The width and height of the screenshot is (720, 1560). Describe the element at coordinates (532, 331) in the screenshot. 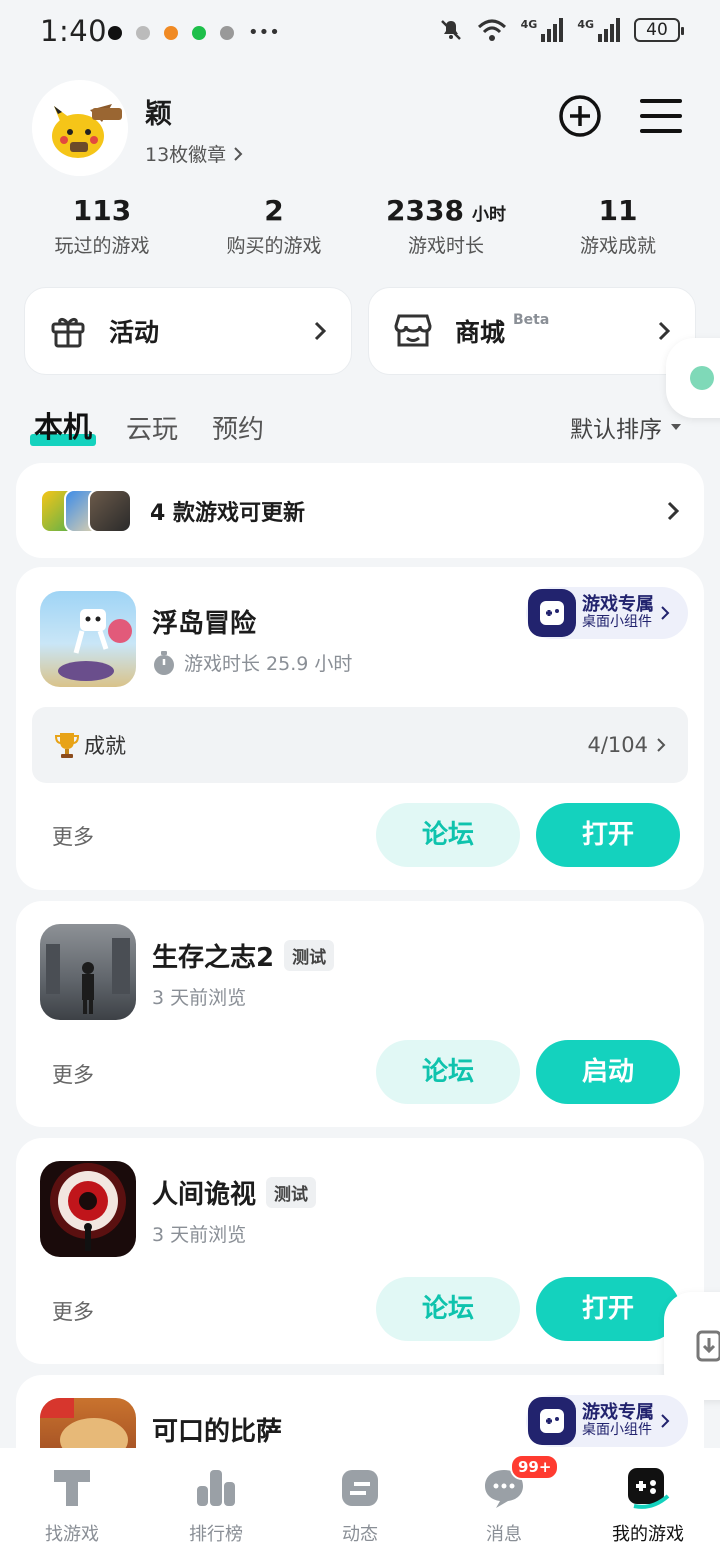

I see `mall-card: 商城 Beta` at that location.